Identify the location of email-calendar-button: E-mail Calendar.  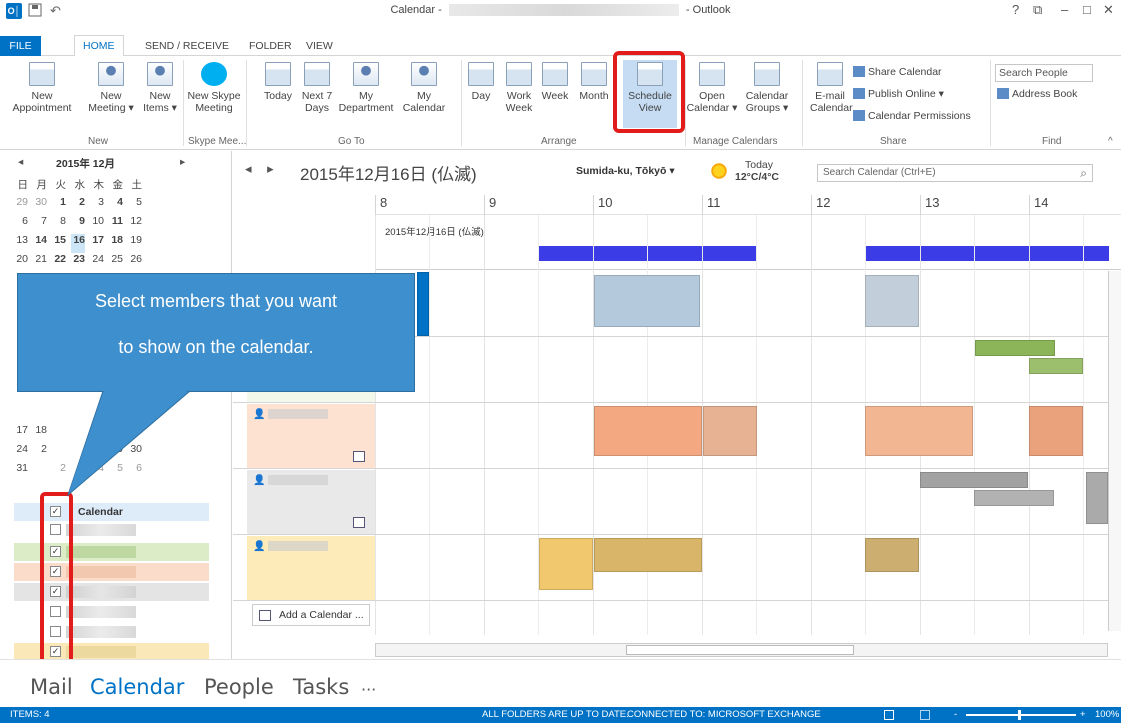
(831, 88).